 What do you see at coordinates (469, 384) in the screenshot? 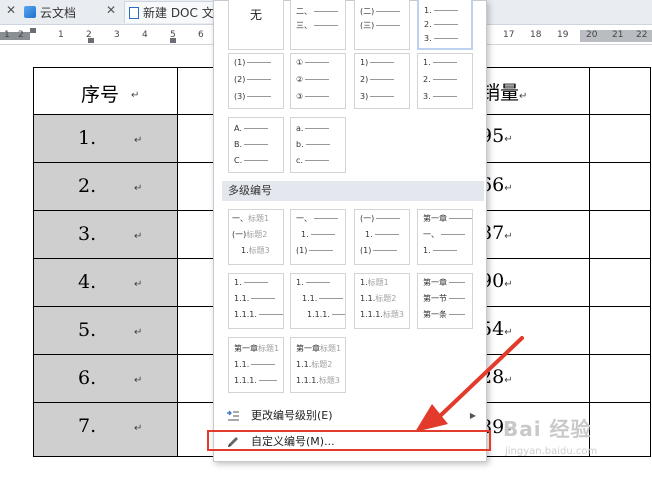
I see `annotation-arrow` at bounding box center [469, 384].